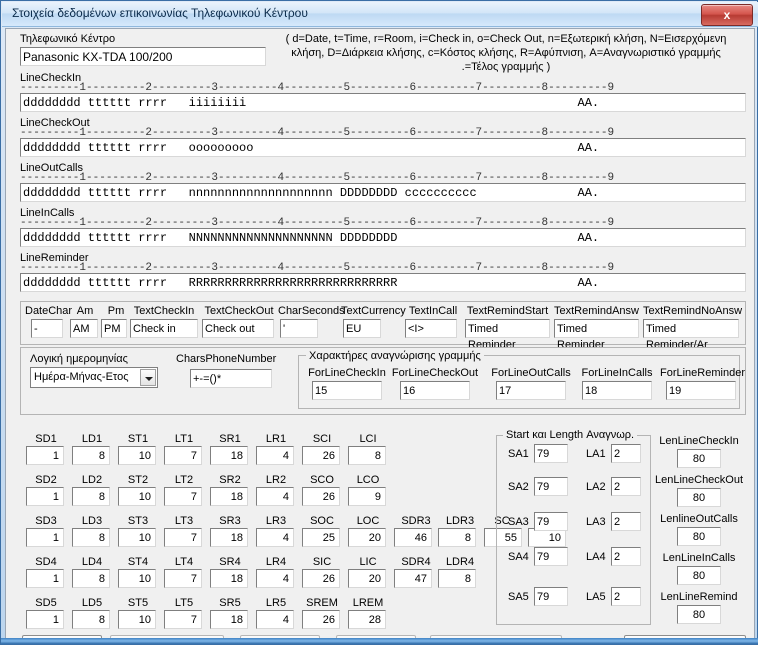 This screenshot has width=758, height=645. I want to click on field-lenlineremind: LenLineRemind 80, so click(699, 609).